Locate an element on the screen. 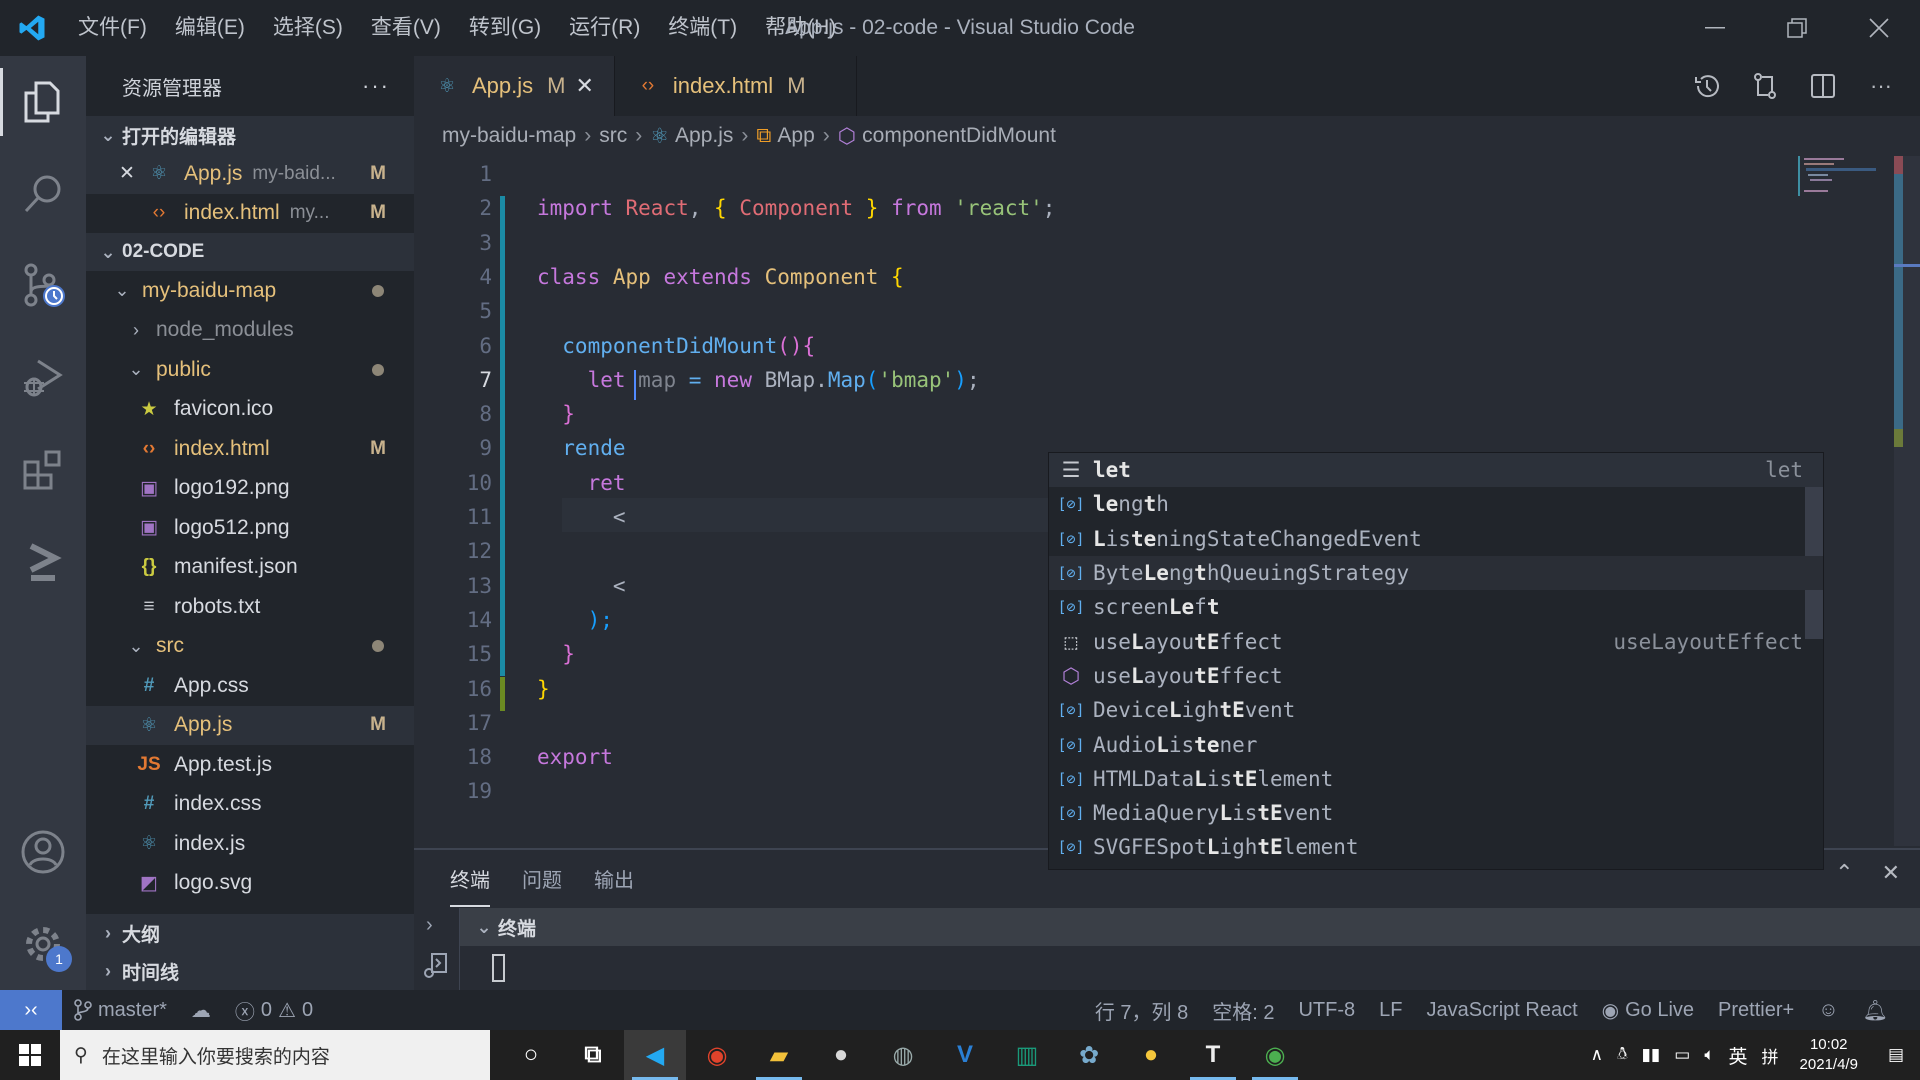  notifications-bell-icon: 🔔︎ is located at coordinates (1875, 1010).